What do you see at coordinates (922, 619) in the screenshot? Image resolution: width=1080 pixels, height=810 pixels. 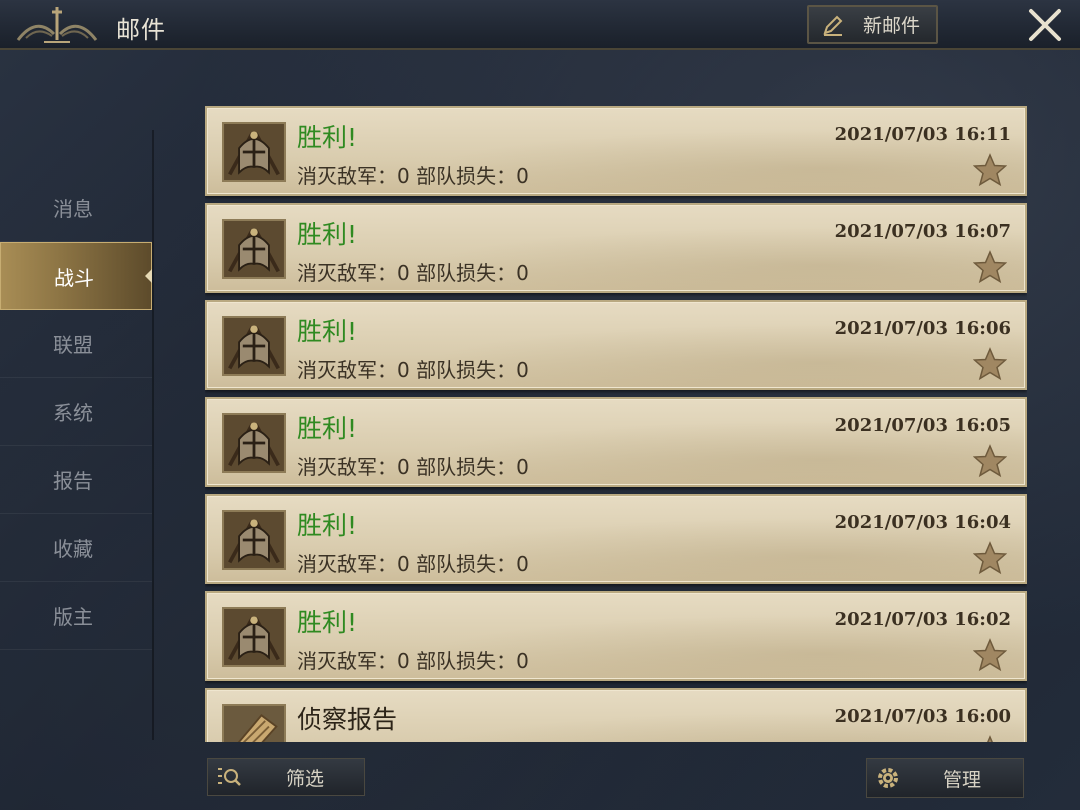 I see `mail-time: 2021/07/03 16:02` at bounding box center [922, 619].